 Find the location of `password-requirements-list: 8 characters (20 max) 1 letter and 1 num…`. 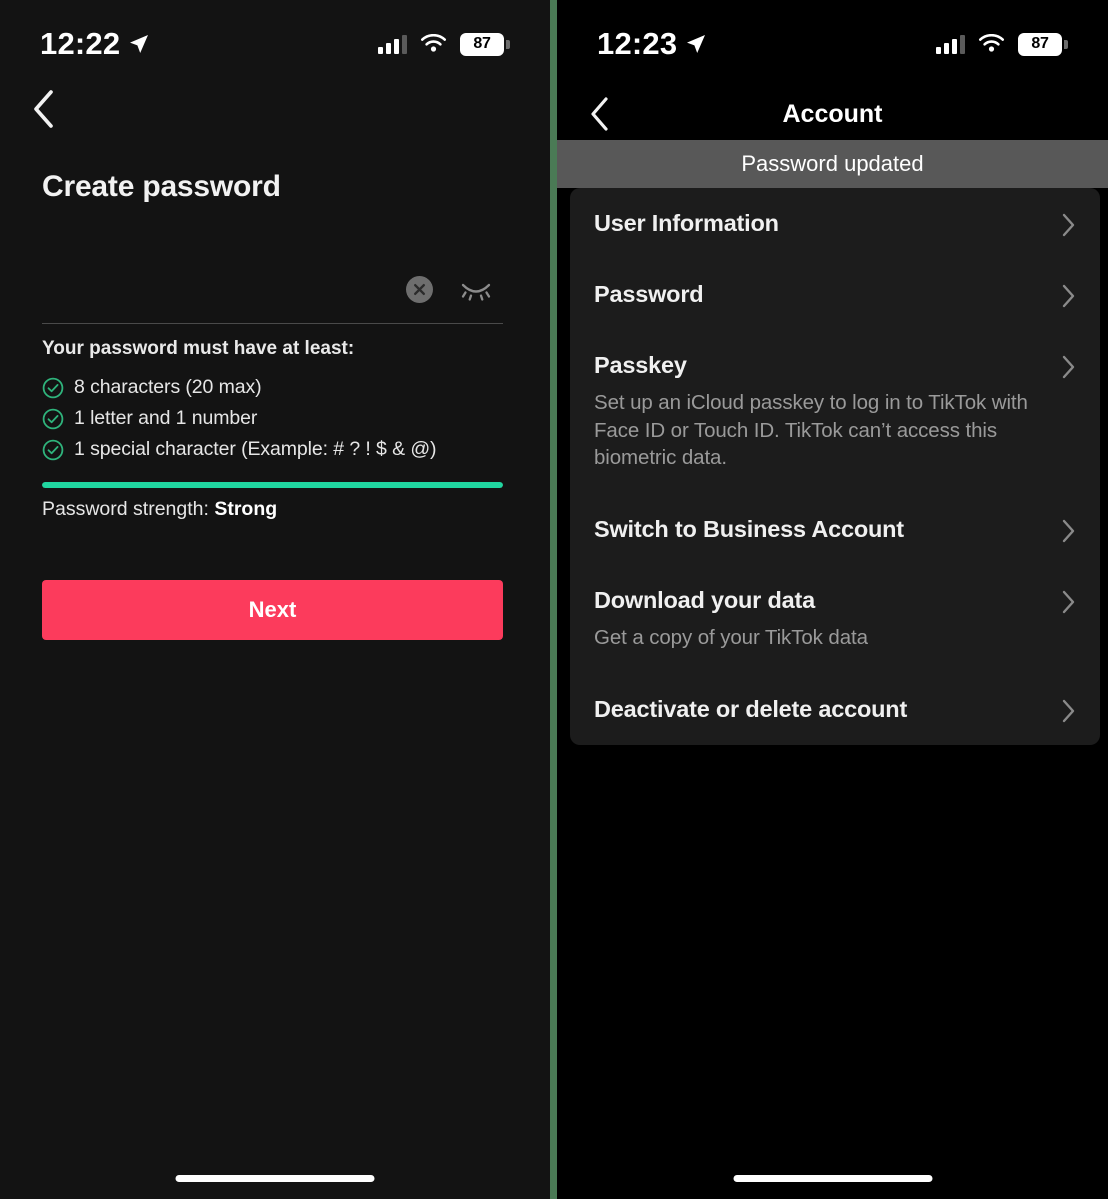

password-requirements-list: 8 characters (20 max) 1 letter and 1 num… is located at coordinates (277, 418).